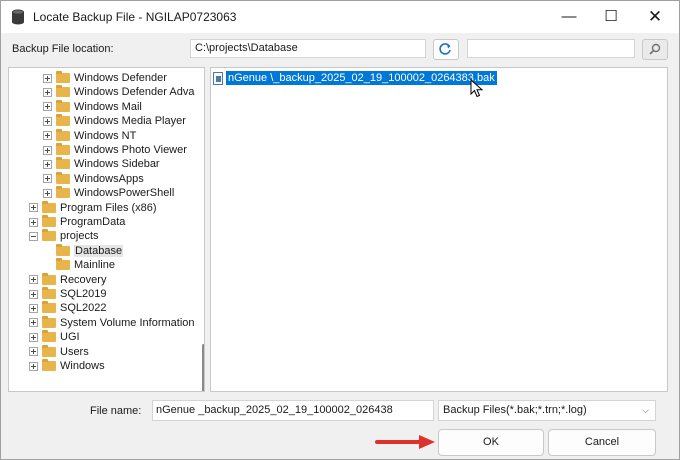 The height and width of the screenshot is (460, 680). What do you see at coordinates (59, 351) in the screenshot?
I see `tree-item: Users` at bounding box center [59, 351].